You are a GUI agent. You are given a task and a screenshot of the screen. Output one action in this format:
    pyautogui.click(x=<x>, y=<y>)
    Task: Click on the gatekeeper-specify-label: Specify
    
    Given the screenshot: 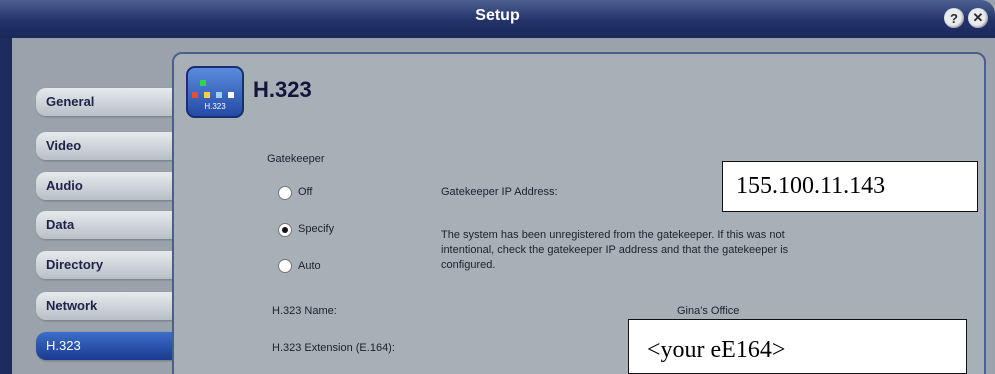 What is the action you would take?
    pyautogui.click(x=316, y=229)
    